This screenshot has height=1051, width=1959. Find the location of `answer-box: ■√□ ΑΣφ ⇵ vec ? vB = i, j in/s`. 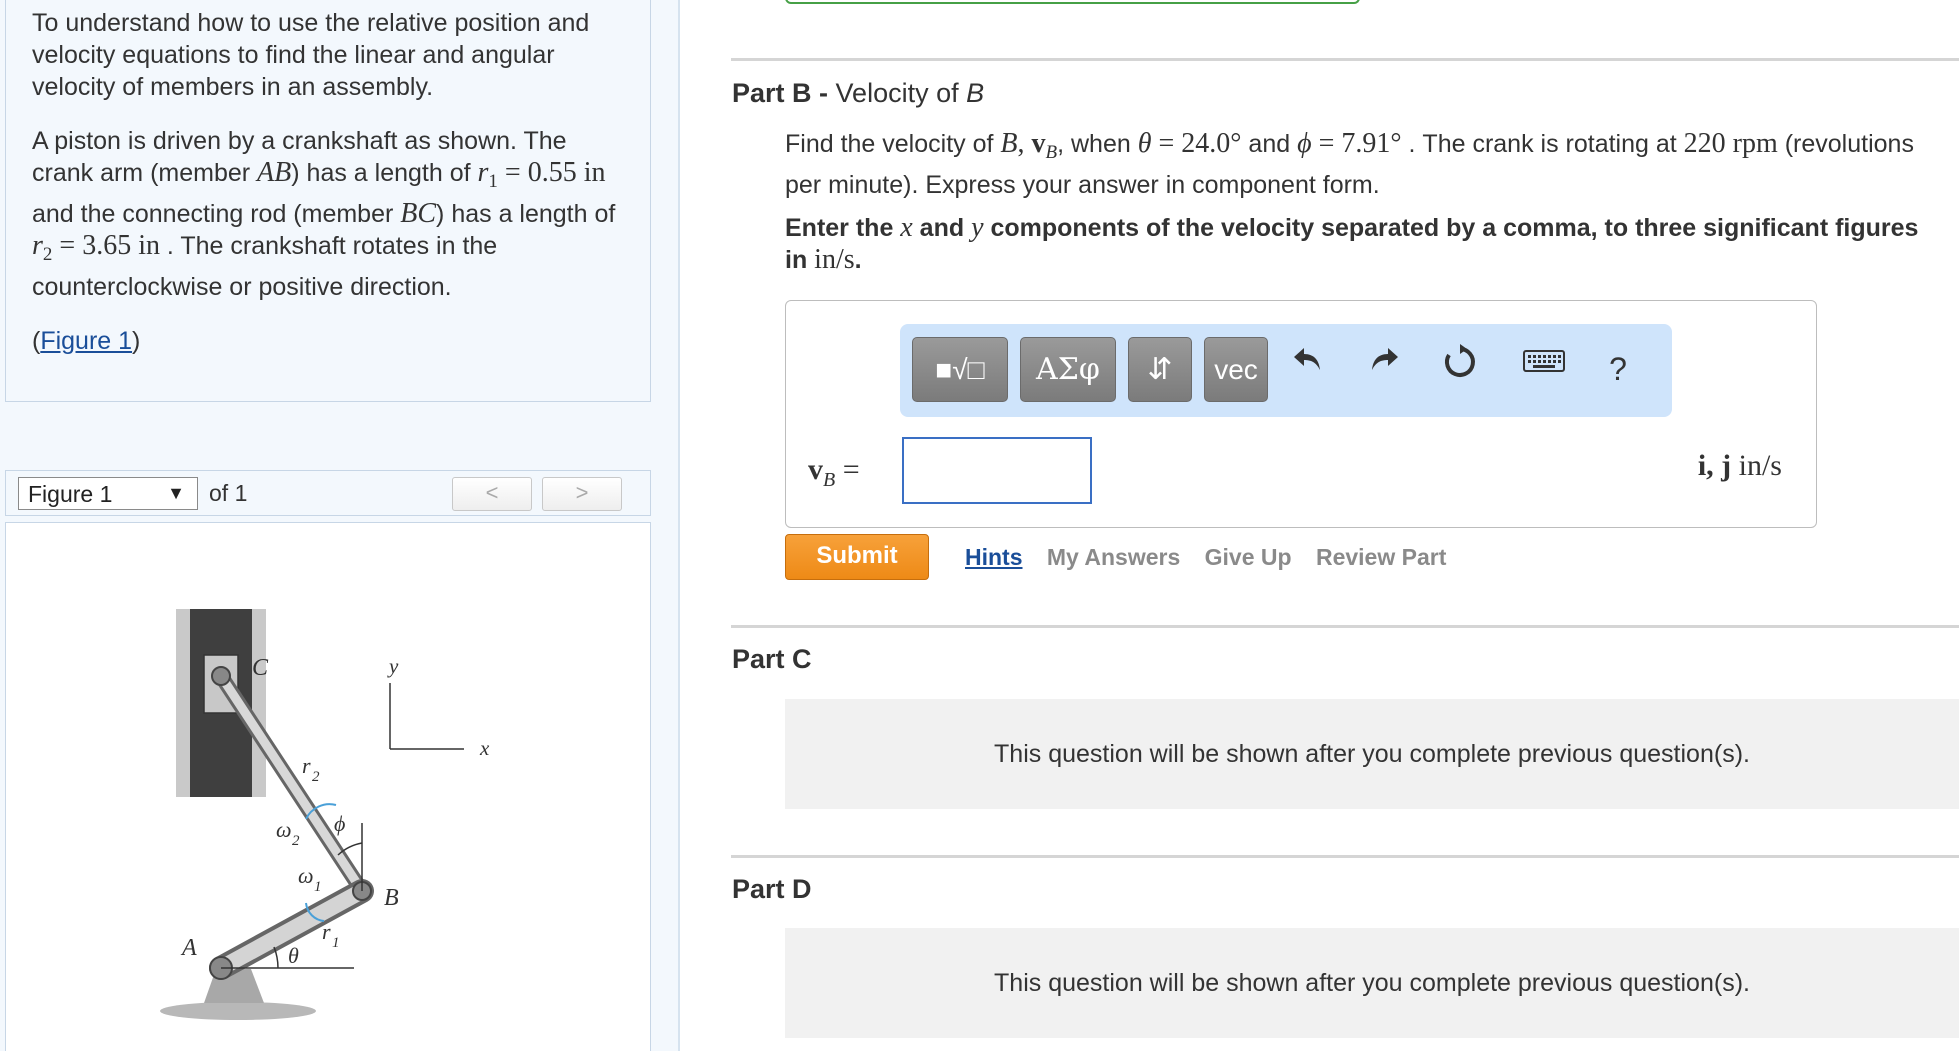

answer-box: ■√□ ΑΣφ ⇵ vec ? vB = i, j in/s is located at coordinates (1301, 414).